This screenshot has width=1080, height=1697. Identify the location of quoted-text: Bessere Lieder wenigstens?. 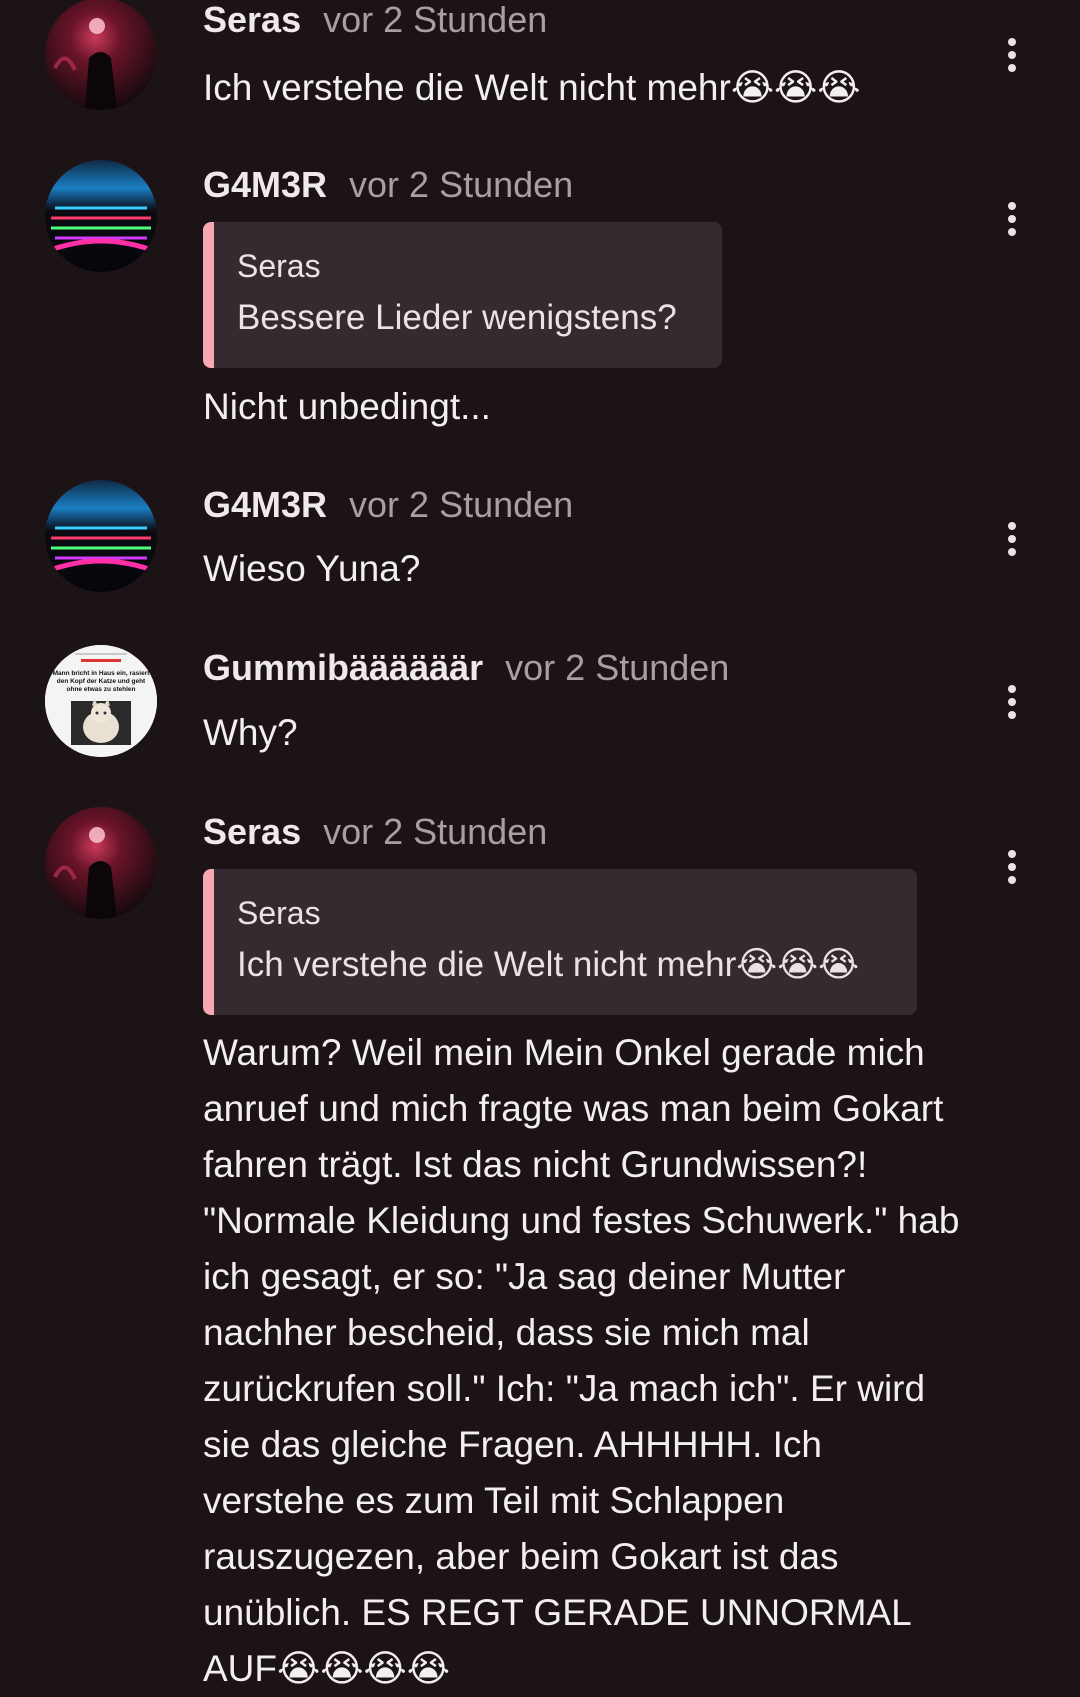
(457, 317).